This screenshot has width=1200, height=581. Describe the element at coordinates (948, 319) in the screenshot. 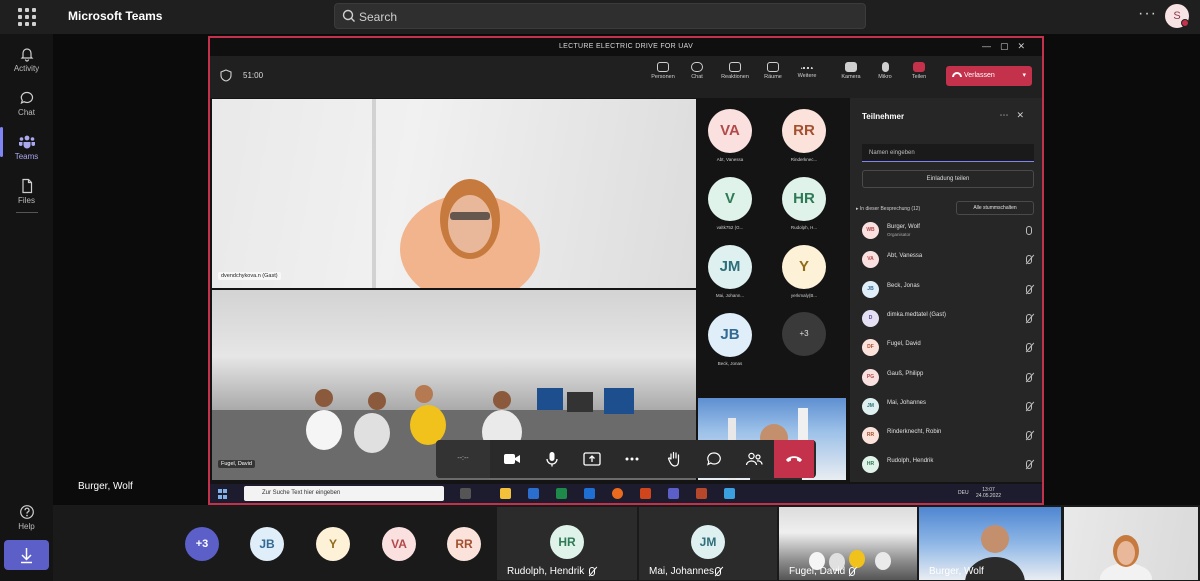

I see `participant-row: Ddimka.medtatel (Gast)` at that location.